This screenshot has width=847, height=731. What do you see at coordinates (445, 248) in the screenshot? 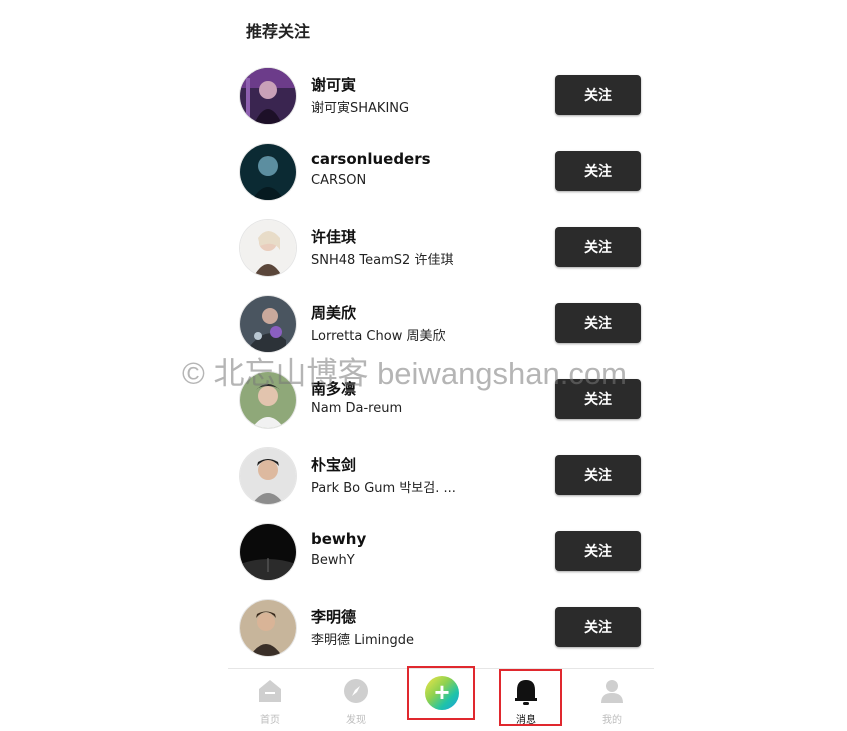
I see `list-item: 许佳琪 SNH48 TeamS2 许佳琪 关注` at bounding box center [445, 248].